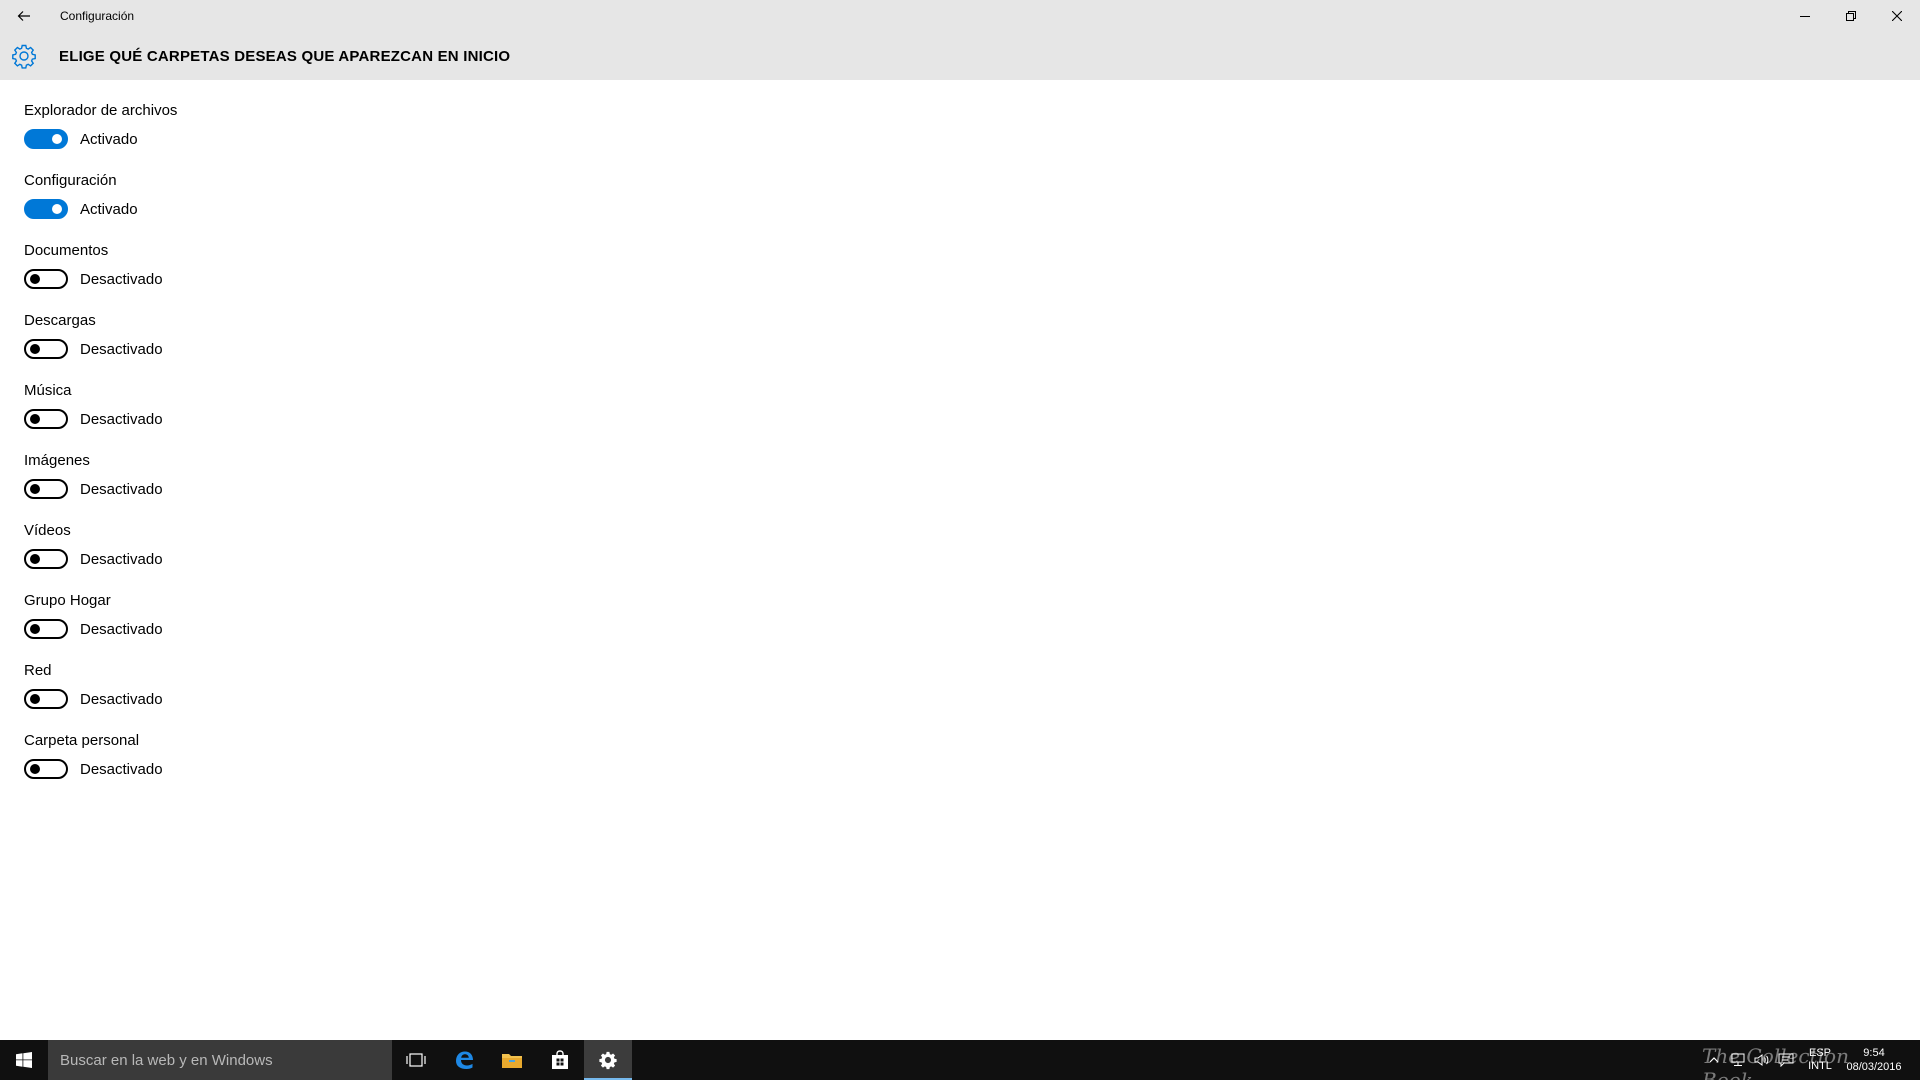  What do you see at coordinates (67, 600) in the screenshot?
I see `setting-label: Grupo Hogar` at bounding box center [67, 600].